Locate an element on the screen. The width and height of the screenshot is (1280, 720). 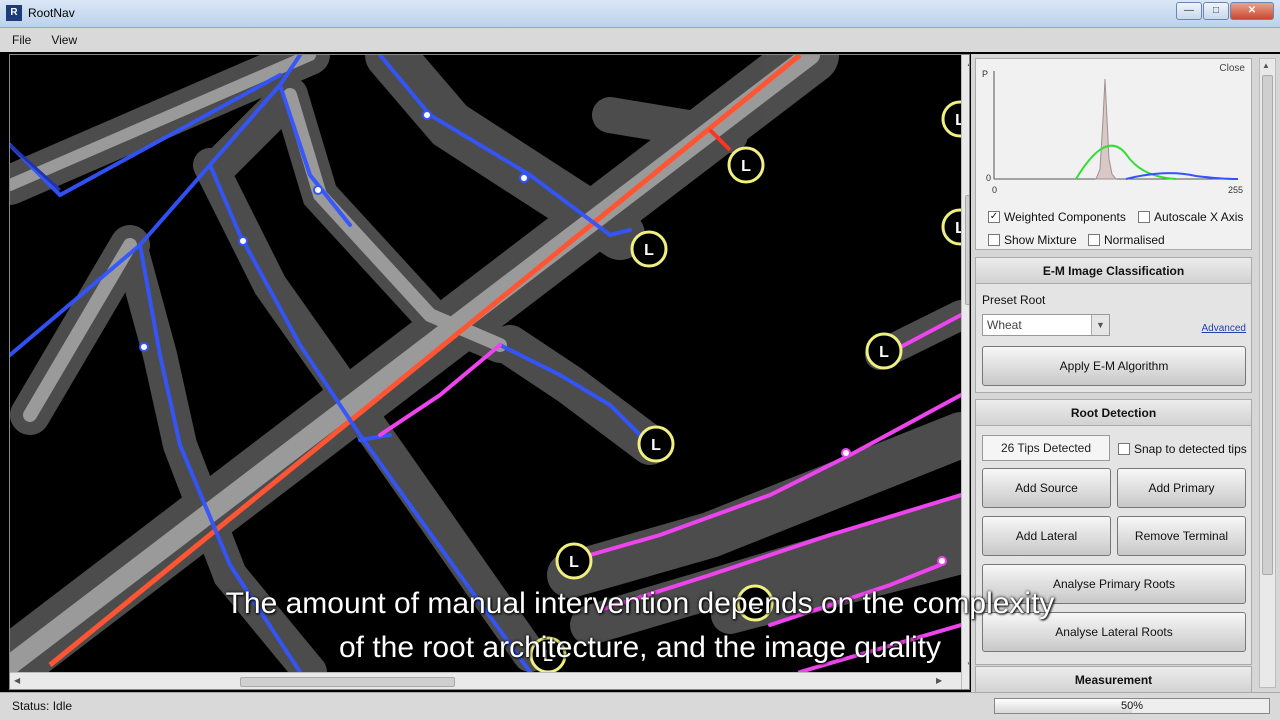
status-bar: Status: Idle 50% is located at coordinates (640, 706).